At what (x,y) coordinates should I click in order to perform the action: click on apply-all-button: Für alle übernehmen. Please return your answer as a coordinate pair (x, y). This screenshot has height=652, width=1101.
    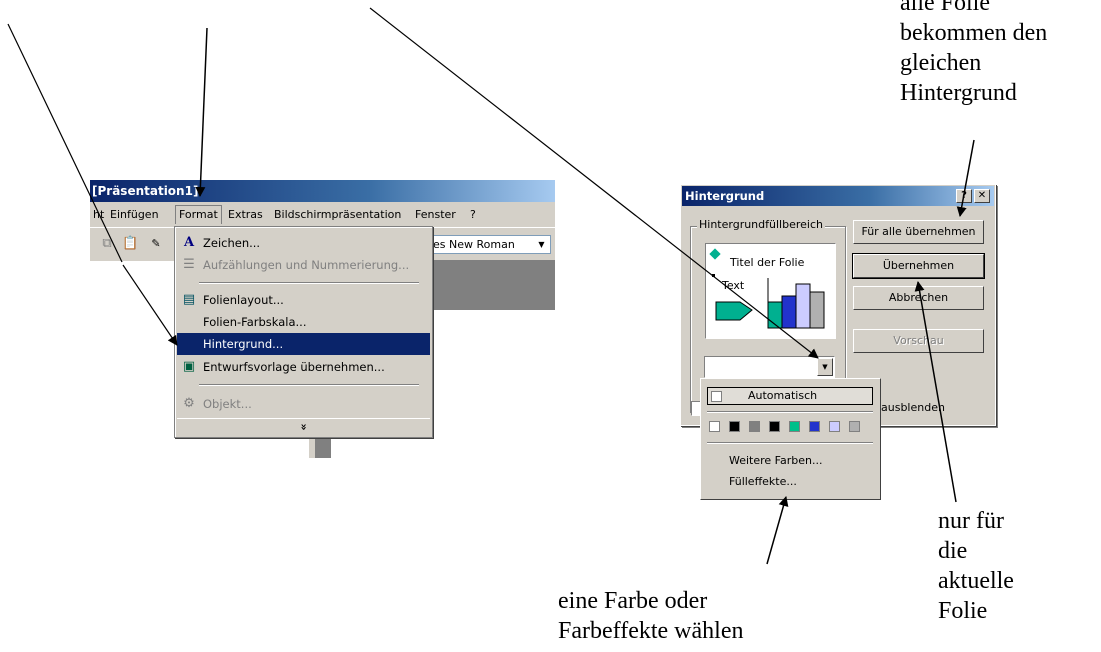
    Looking at the image, I should click on (918, 232).